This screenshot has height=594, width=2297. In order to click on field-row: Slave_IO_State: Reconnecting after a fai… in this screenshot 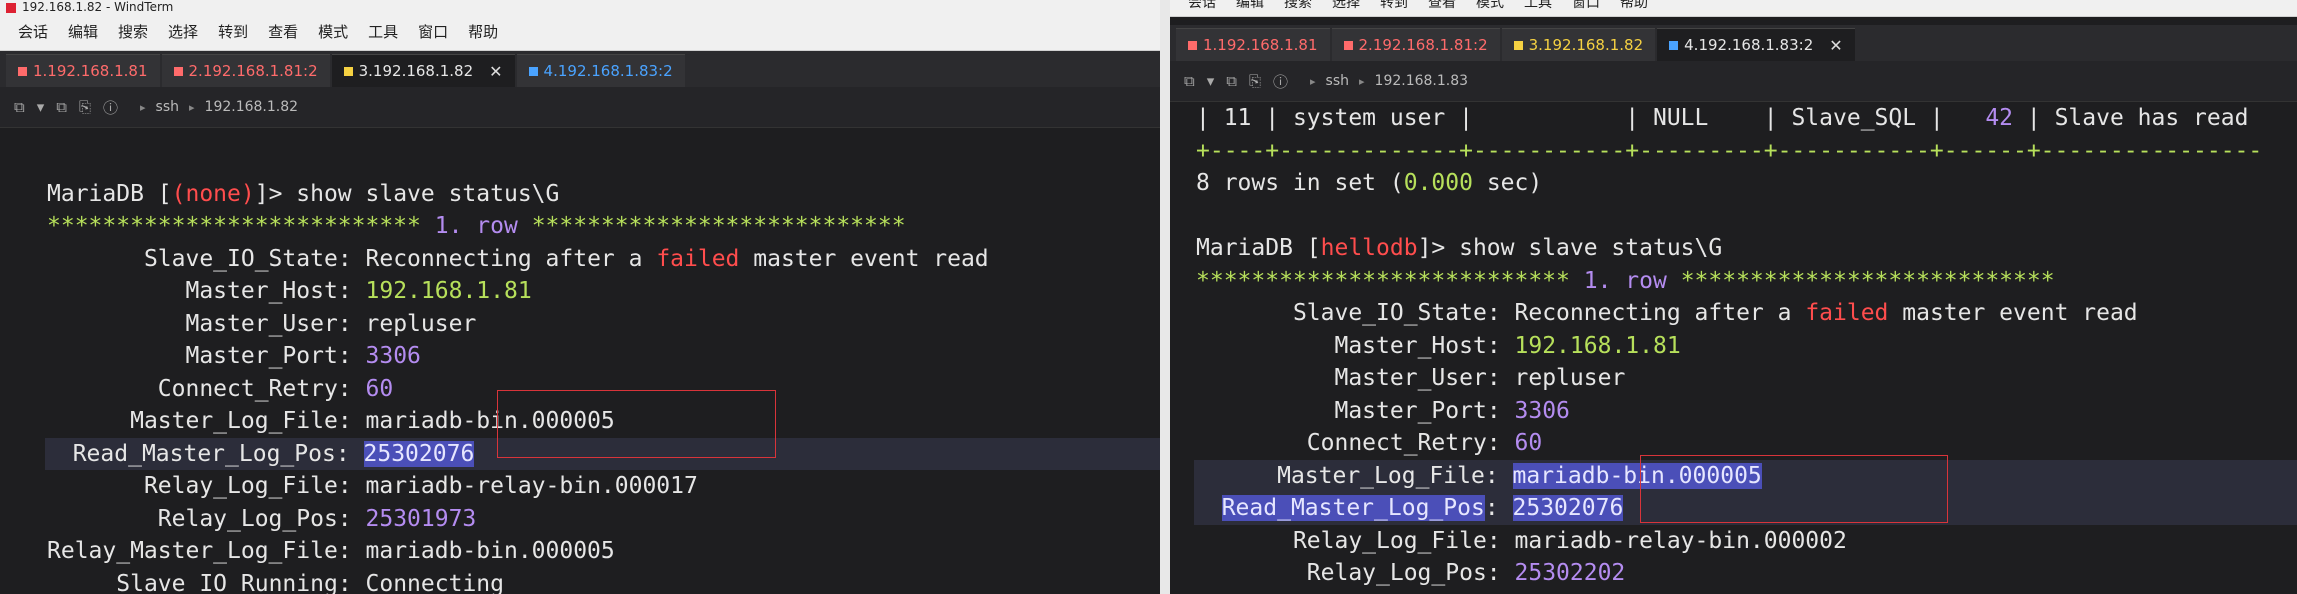, I will do `click(603, 259)`.